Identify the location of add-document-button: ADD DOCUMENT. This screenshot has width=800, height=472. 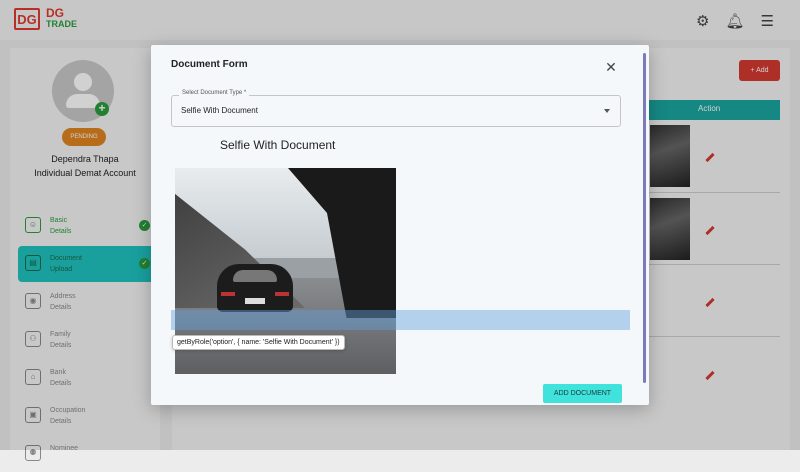
(582, 393).